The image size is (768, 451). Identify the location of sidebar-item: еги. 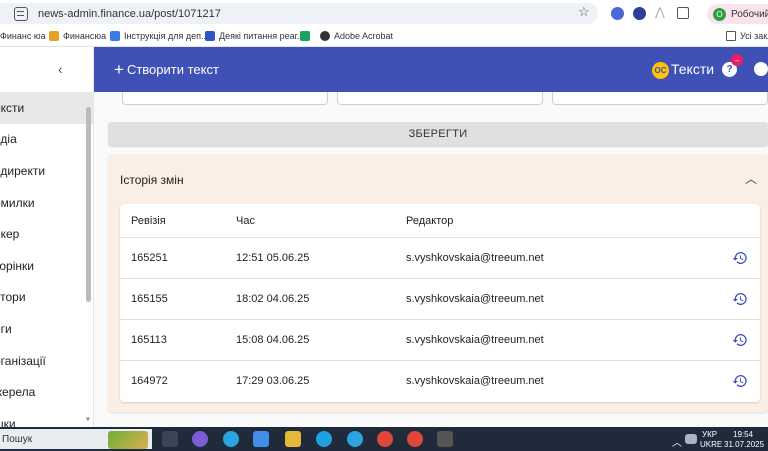
(46, 329).